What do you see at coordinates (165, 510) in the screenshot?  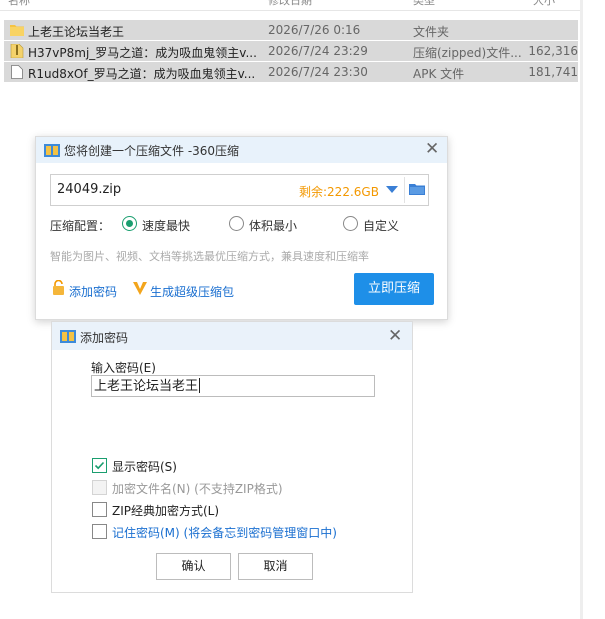 I see `zip-classic-encryption-label: ZIP经典加密方式(L)` at bounding box center [165, 510].